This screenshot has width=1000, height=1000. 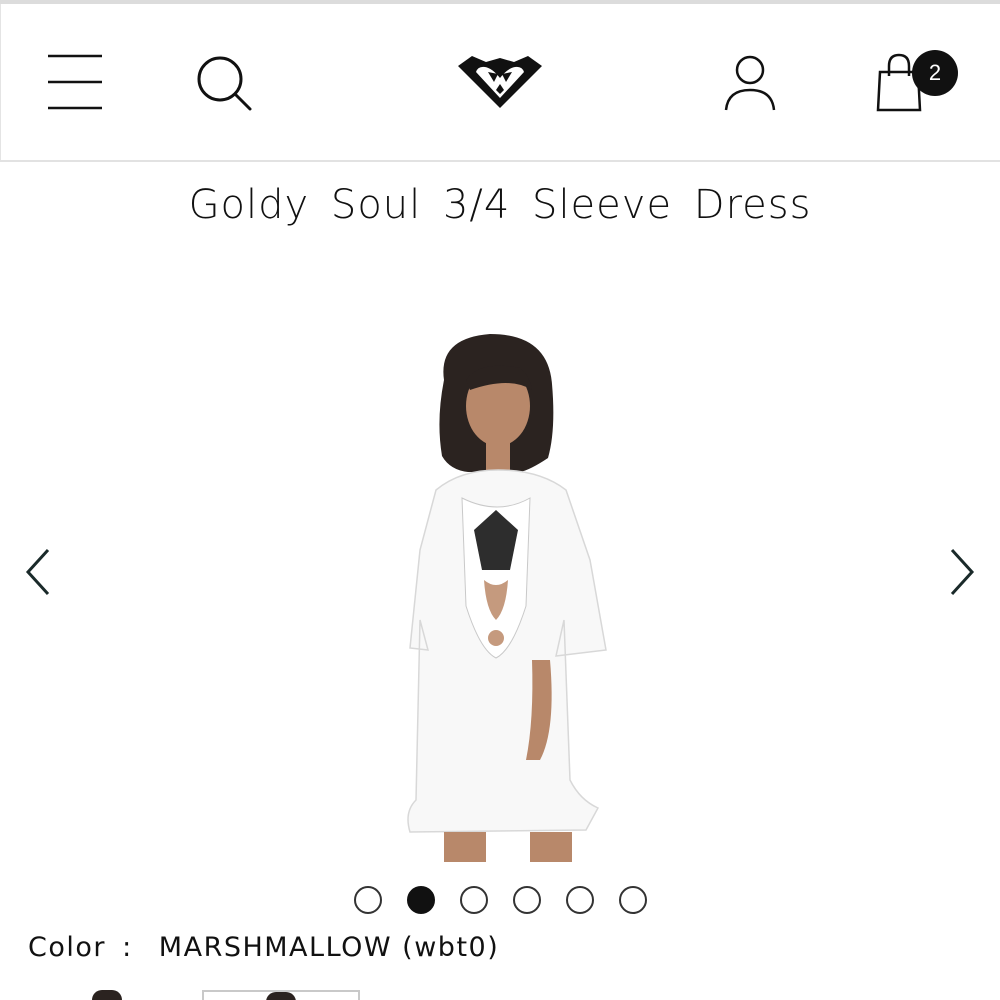 I want to click on search-button, so click(x=224, y=84).